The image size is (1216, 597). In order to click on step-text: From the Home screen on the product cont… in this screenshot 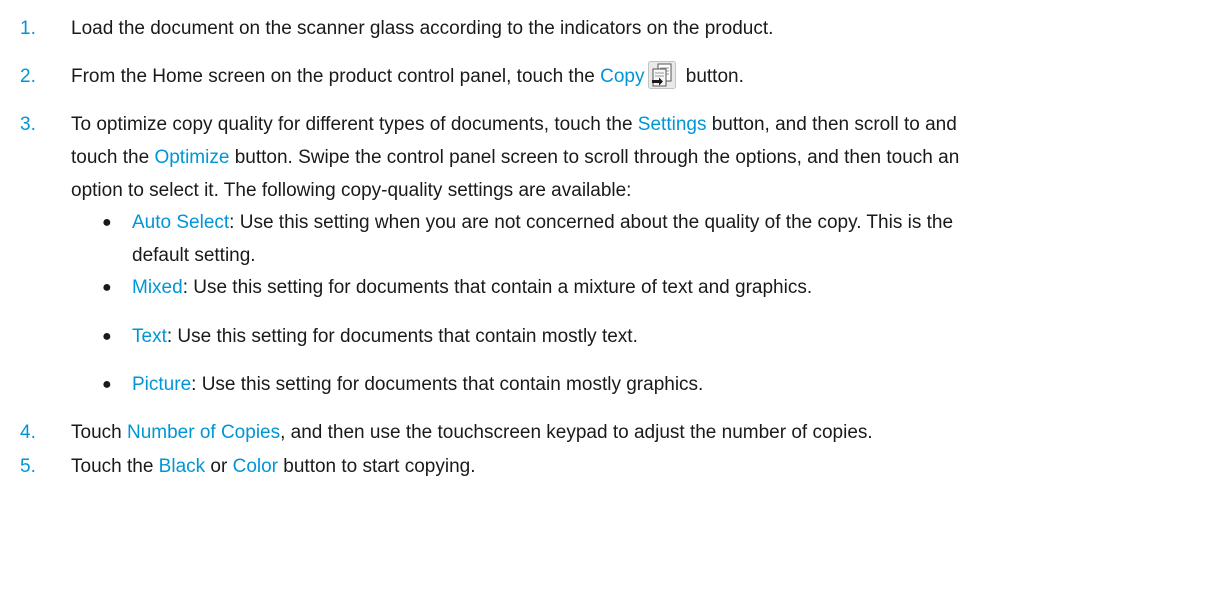, I will do `click(633, 76)`.